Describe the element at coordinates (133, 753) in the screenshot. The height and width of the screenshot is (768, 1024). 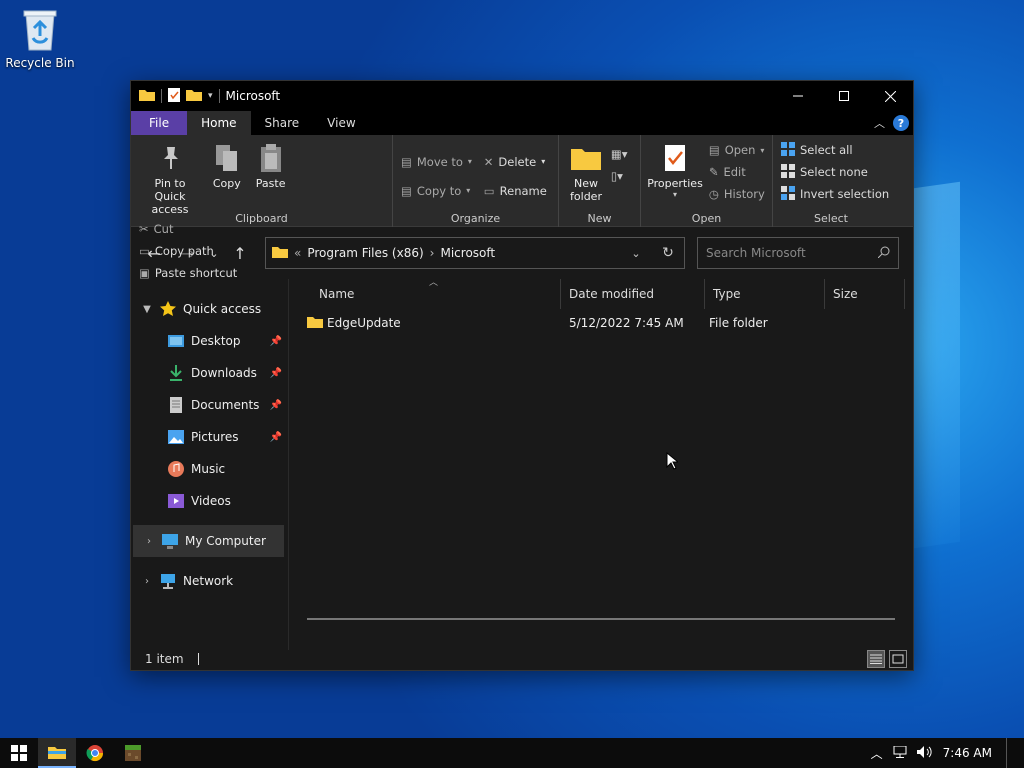
I see `minecraft-taskbar-button` at that location.